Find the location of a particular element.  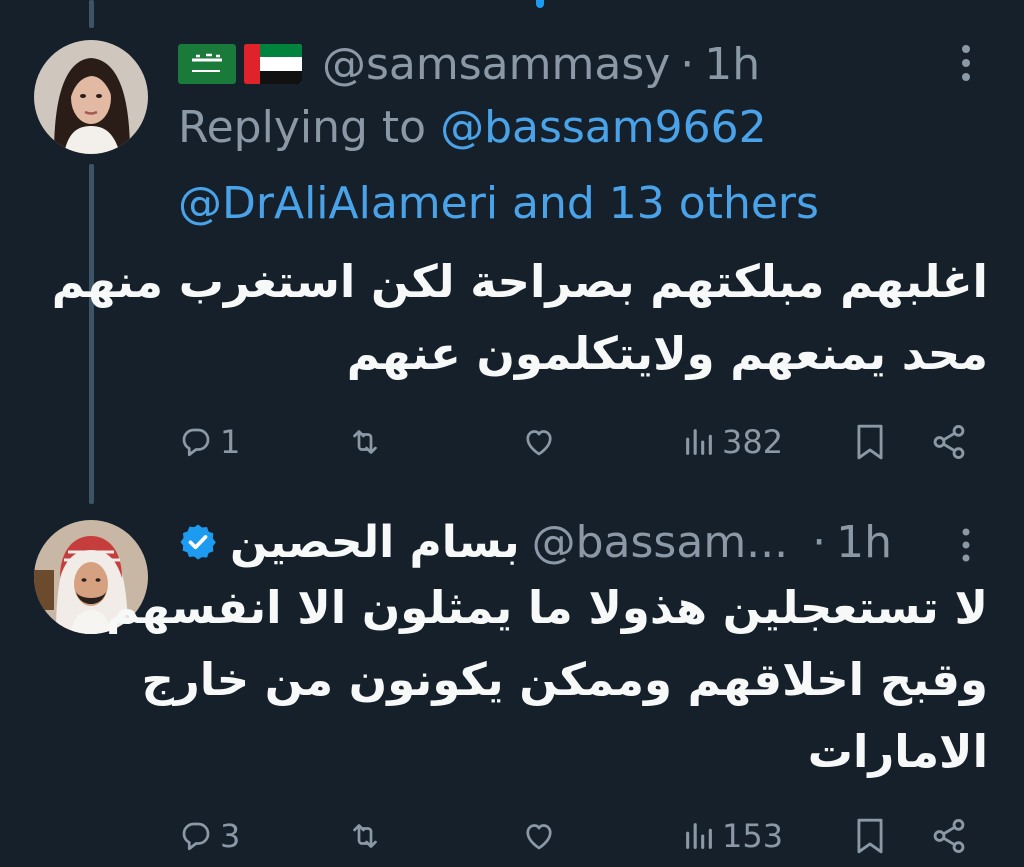

tweet2-time: 1h is located at coordinates (864, 542).